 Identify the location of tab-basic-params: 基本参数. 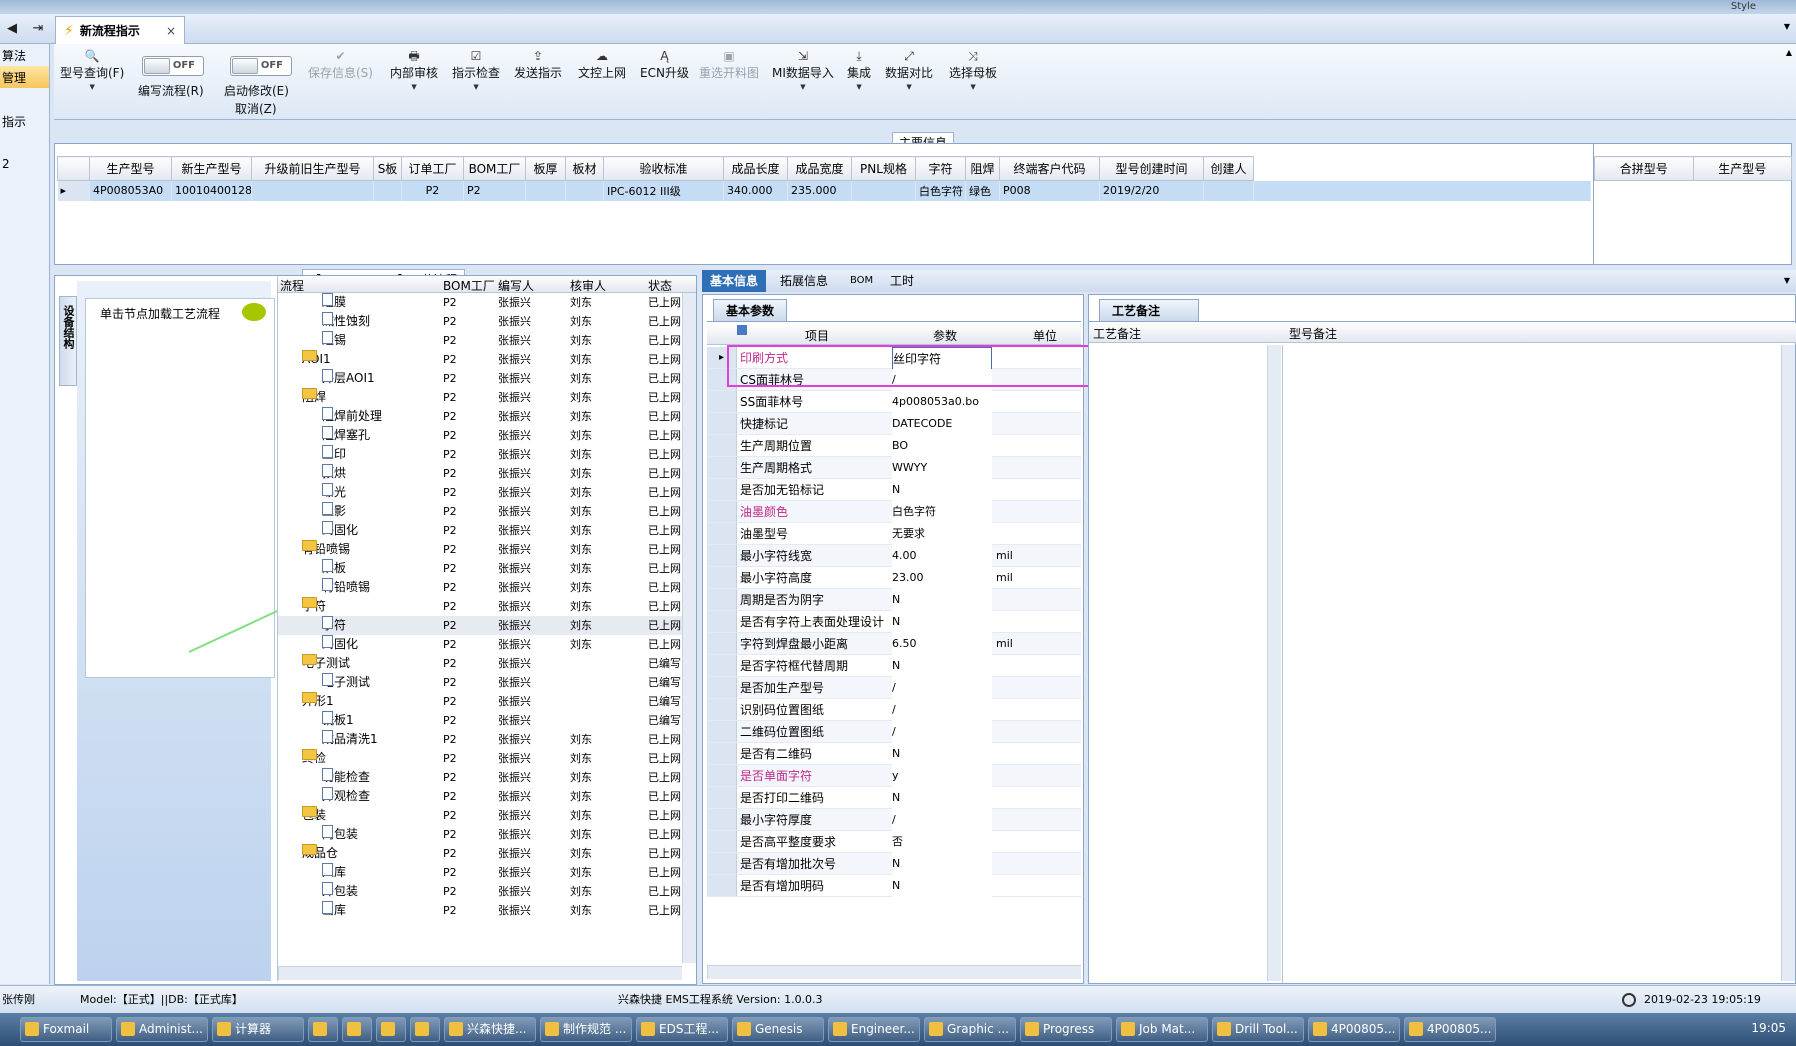
(750, 310).